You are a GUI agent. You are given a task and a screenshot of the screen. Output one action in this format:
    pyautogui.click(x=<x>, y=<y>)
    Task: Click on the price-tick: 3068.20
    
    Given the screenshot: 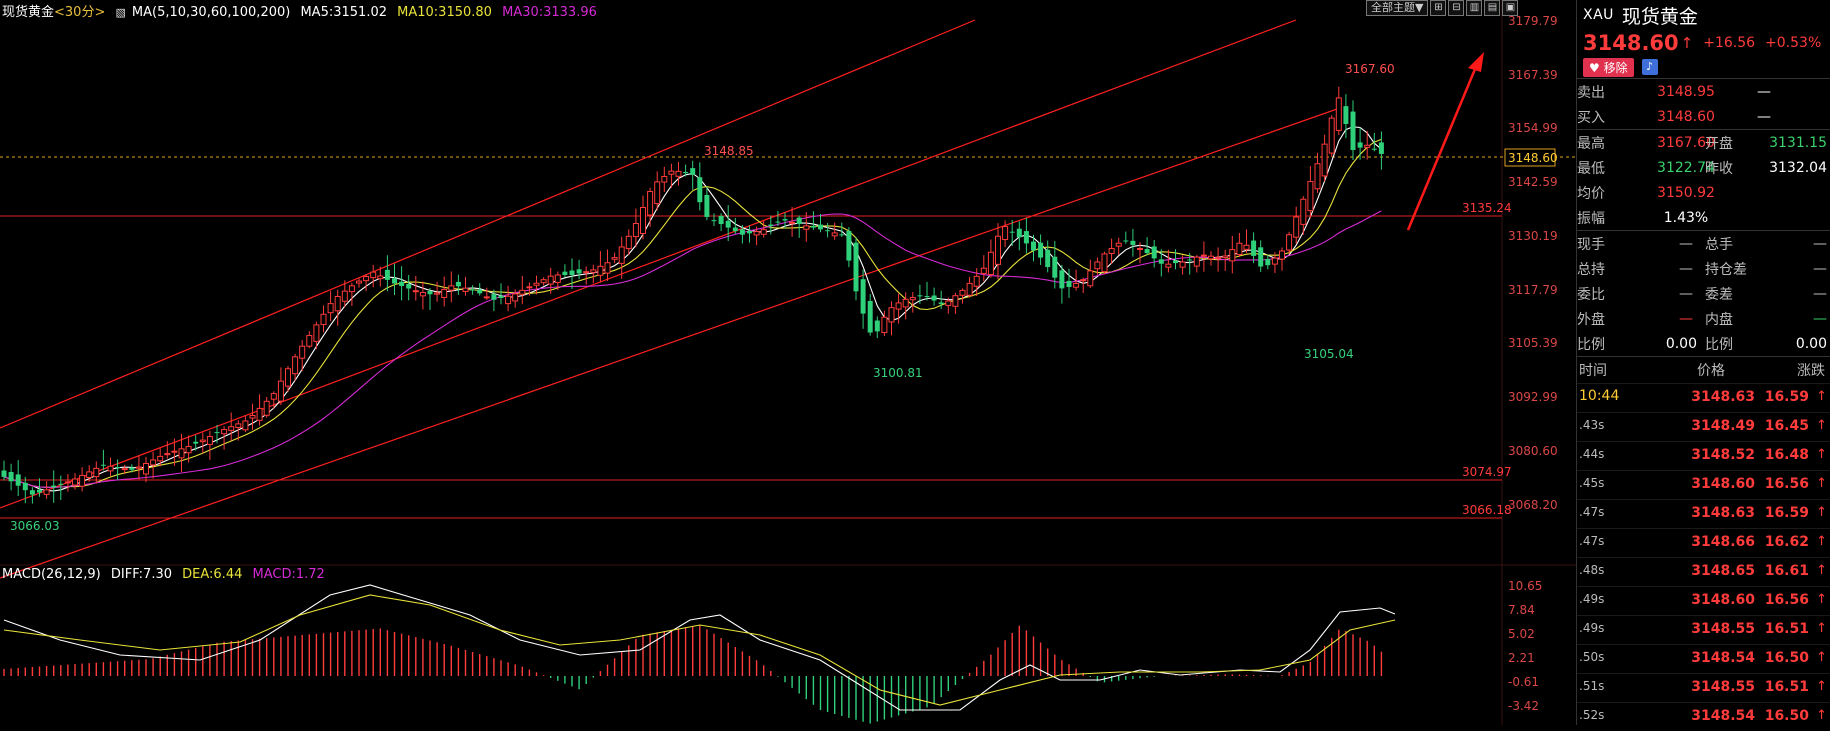 What is the action you would take?
    pyautogui.click(x=1533, y=505)
    